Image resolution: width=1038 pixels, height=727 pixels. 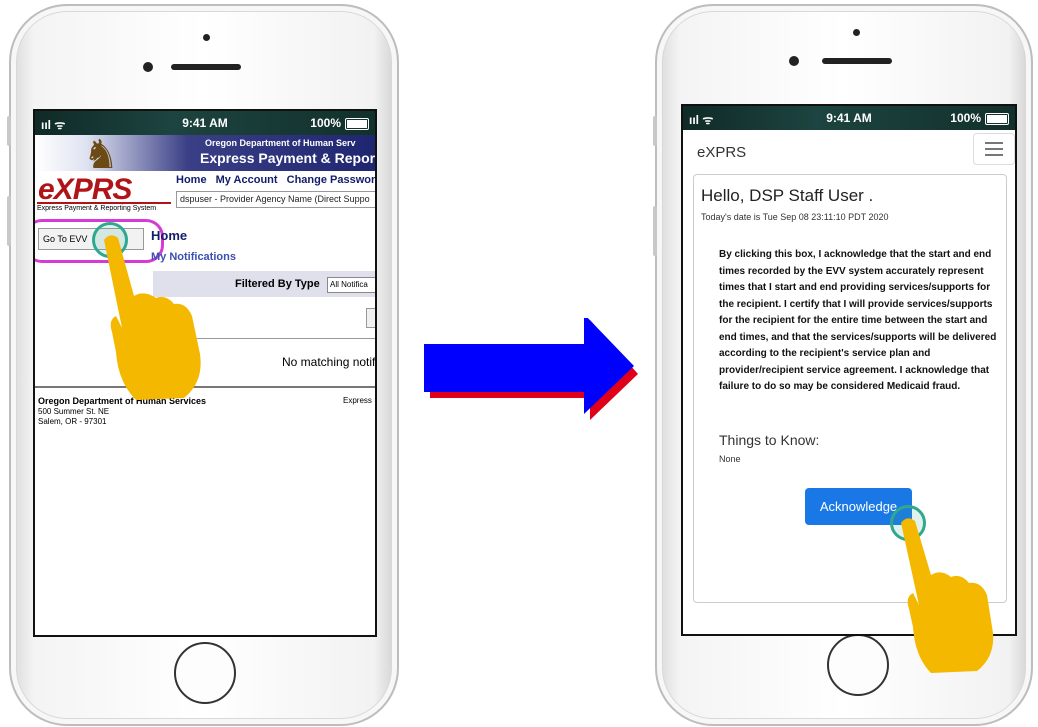 What do you see at coordinates (329, 362) in the screenshot?
I see `empty-notifications-message: No matching notifi` at bounding box center [329, 362].